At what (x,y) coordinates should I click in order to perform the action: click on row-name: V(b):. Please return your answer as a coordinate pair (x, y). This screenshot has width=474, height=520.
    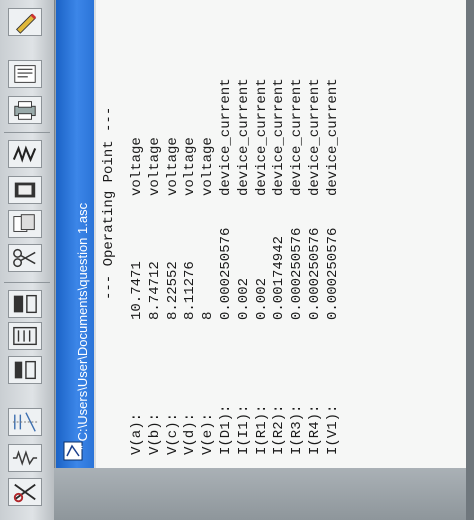
    Looking at the image, I should click on (154, 433).